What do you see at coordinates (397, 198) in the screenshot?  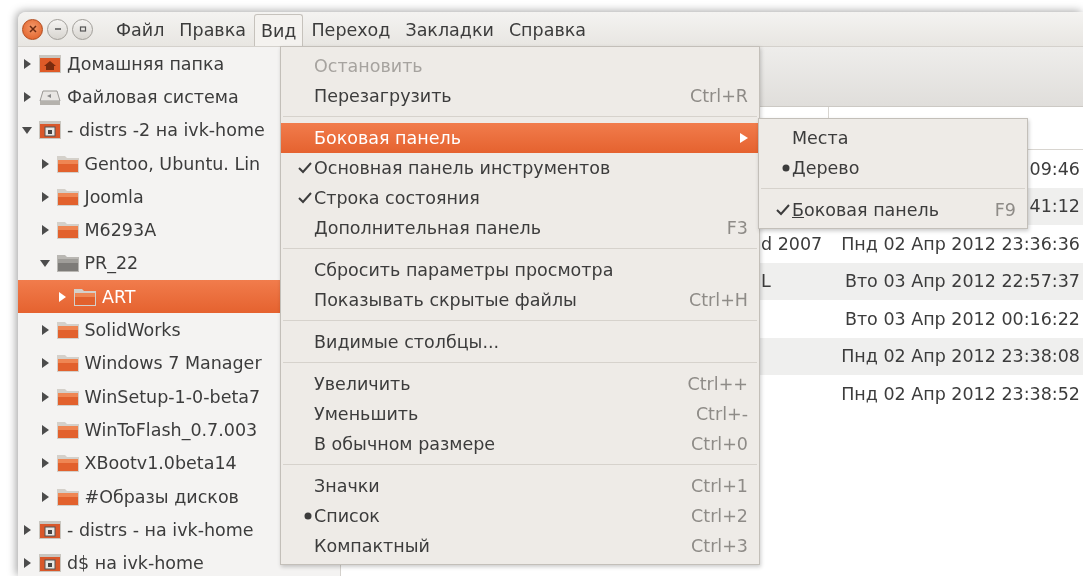 I see `menu-item-label: Строка состояния` at bounding box center [397, 198].